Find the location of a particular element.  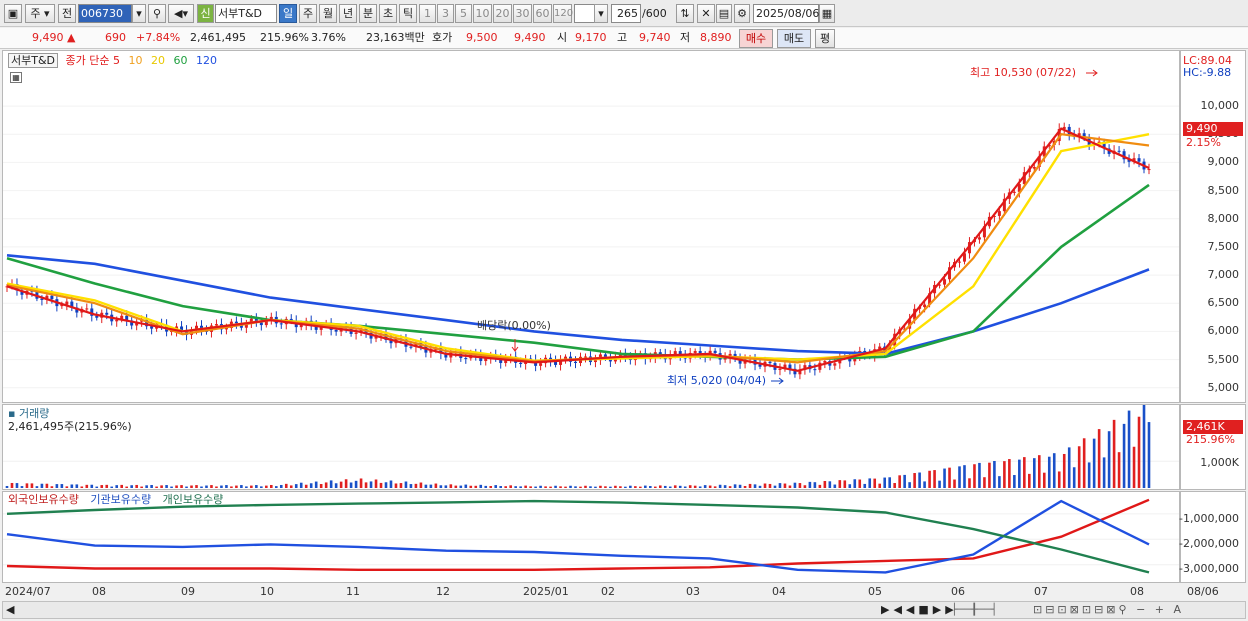

legend-ma-label: 종가 단순 is located at coordinates (87, 60).